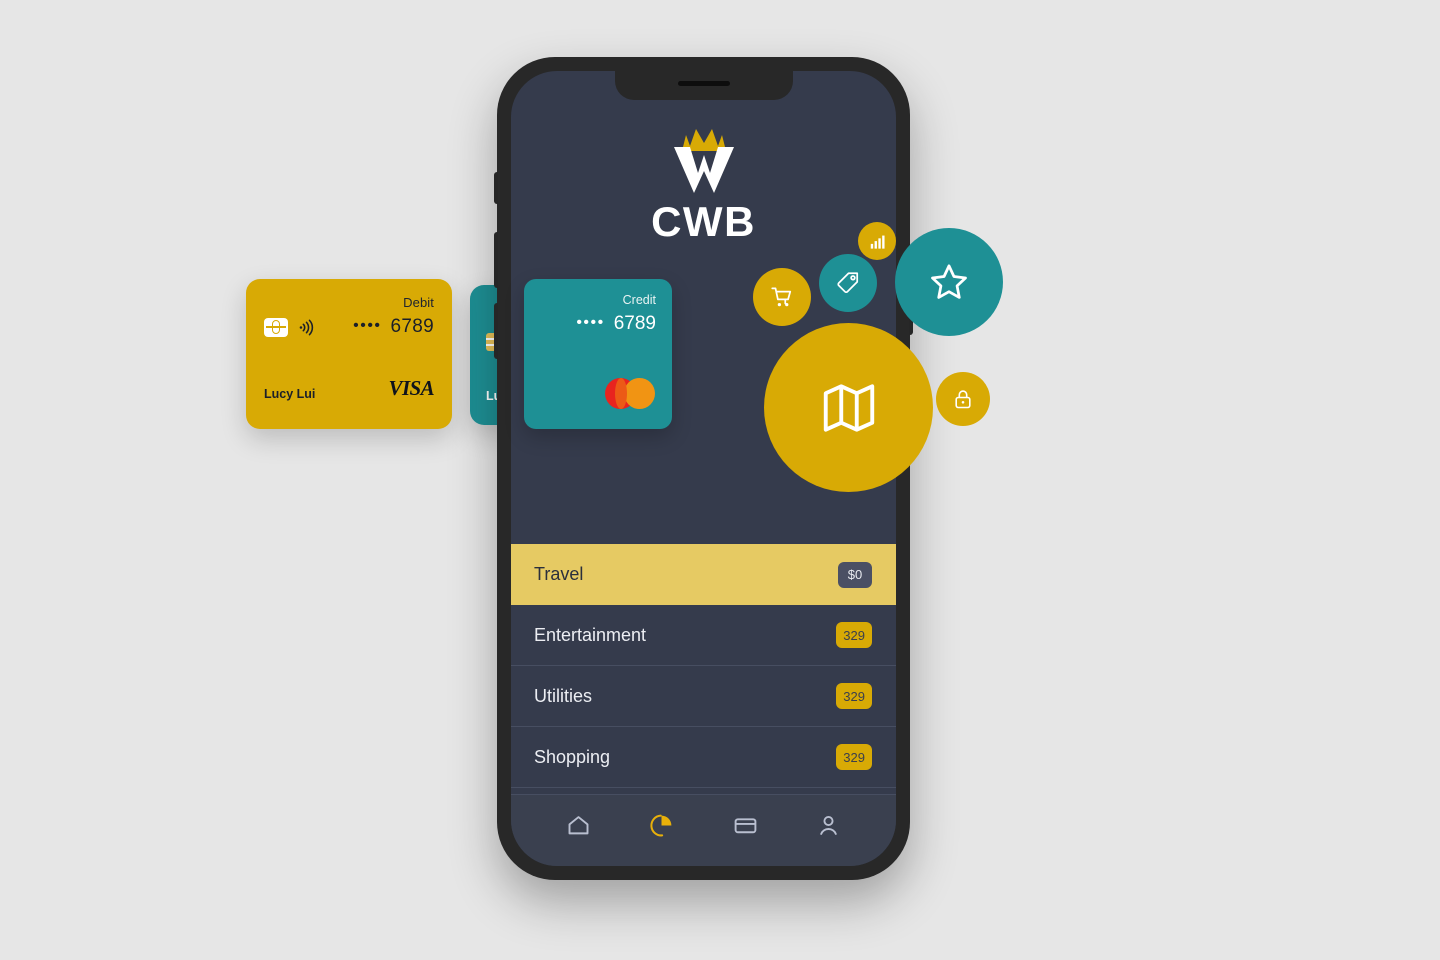 The width and height of the screenshot is (1440, 960). Describe the element at coordinates (590, 322) in the screenshot. I see `credit-card-masked-dots: ••••` at that location.